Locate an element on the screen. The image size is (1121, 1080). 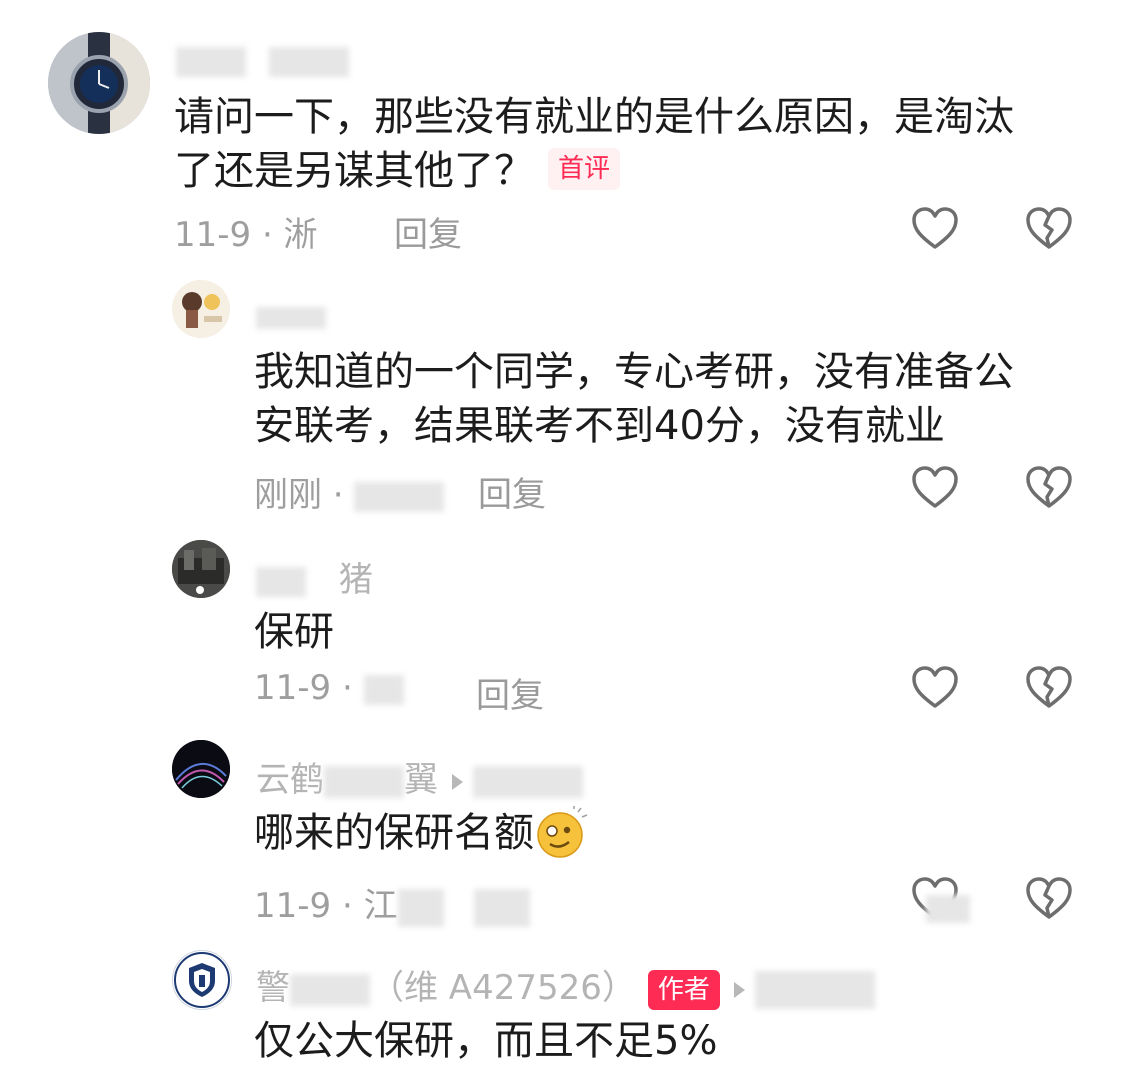
watch-avatar-image is located at coordinates (99, 83).